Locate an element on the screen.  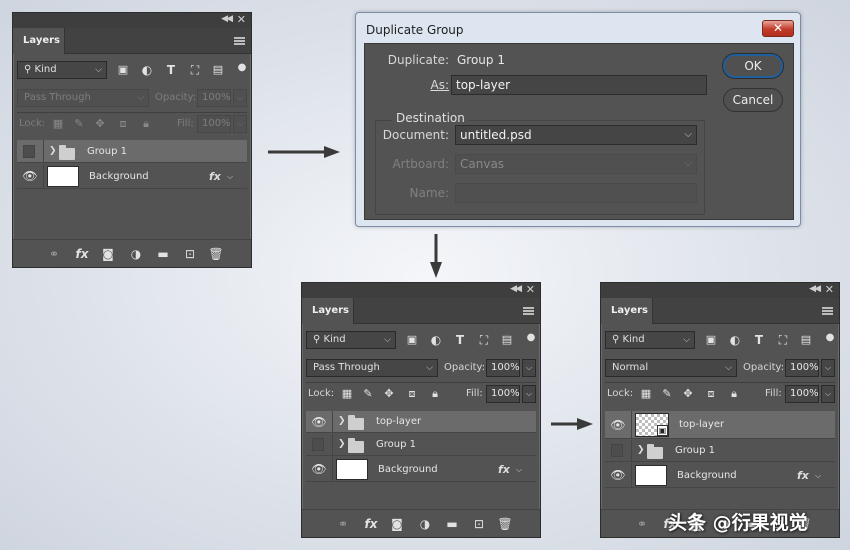
new-layer-icon: ⊡ is located at coordinates (479, 524).